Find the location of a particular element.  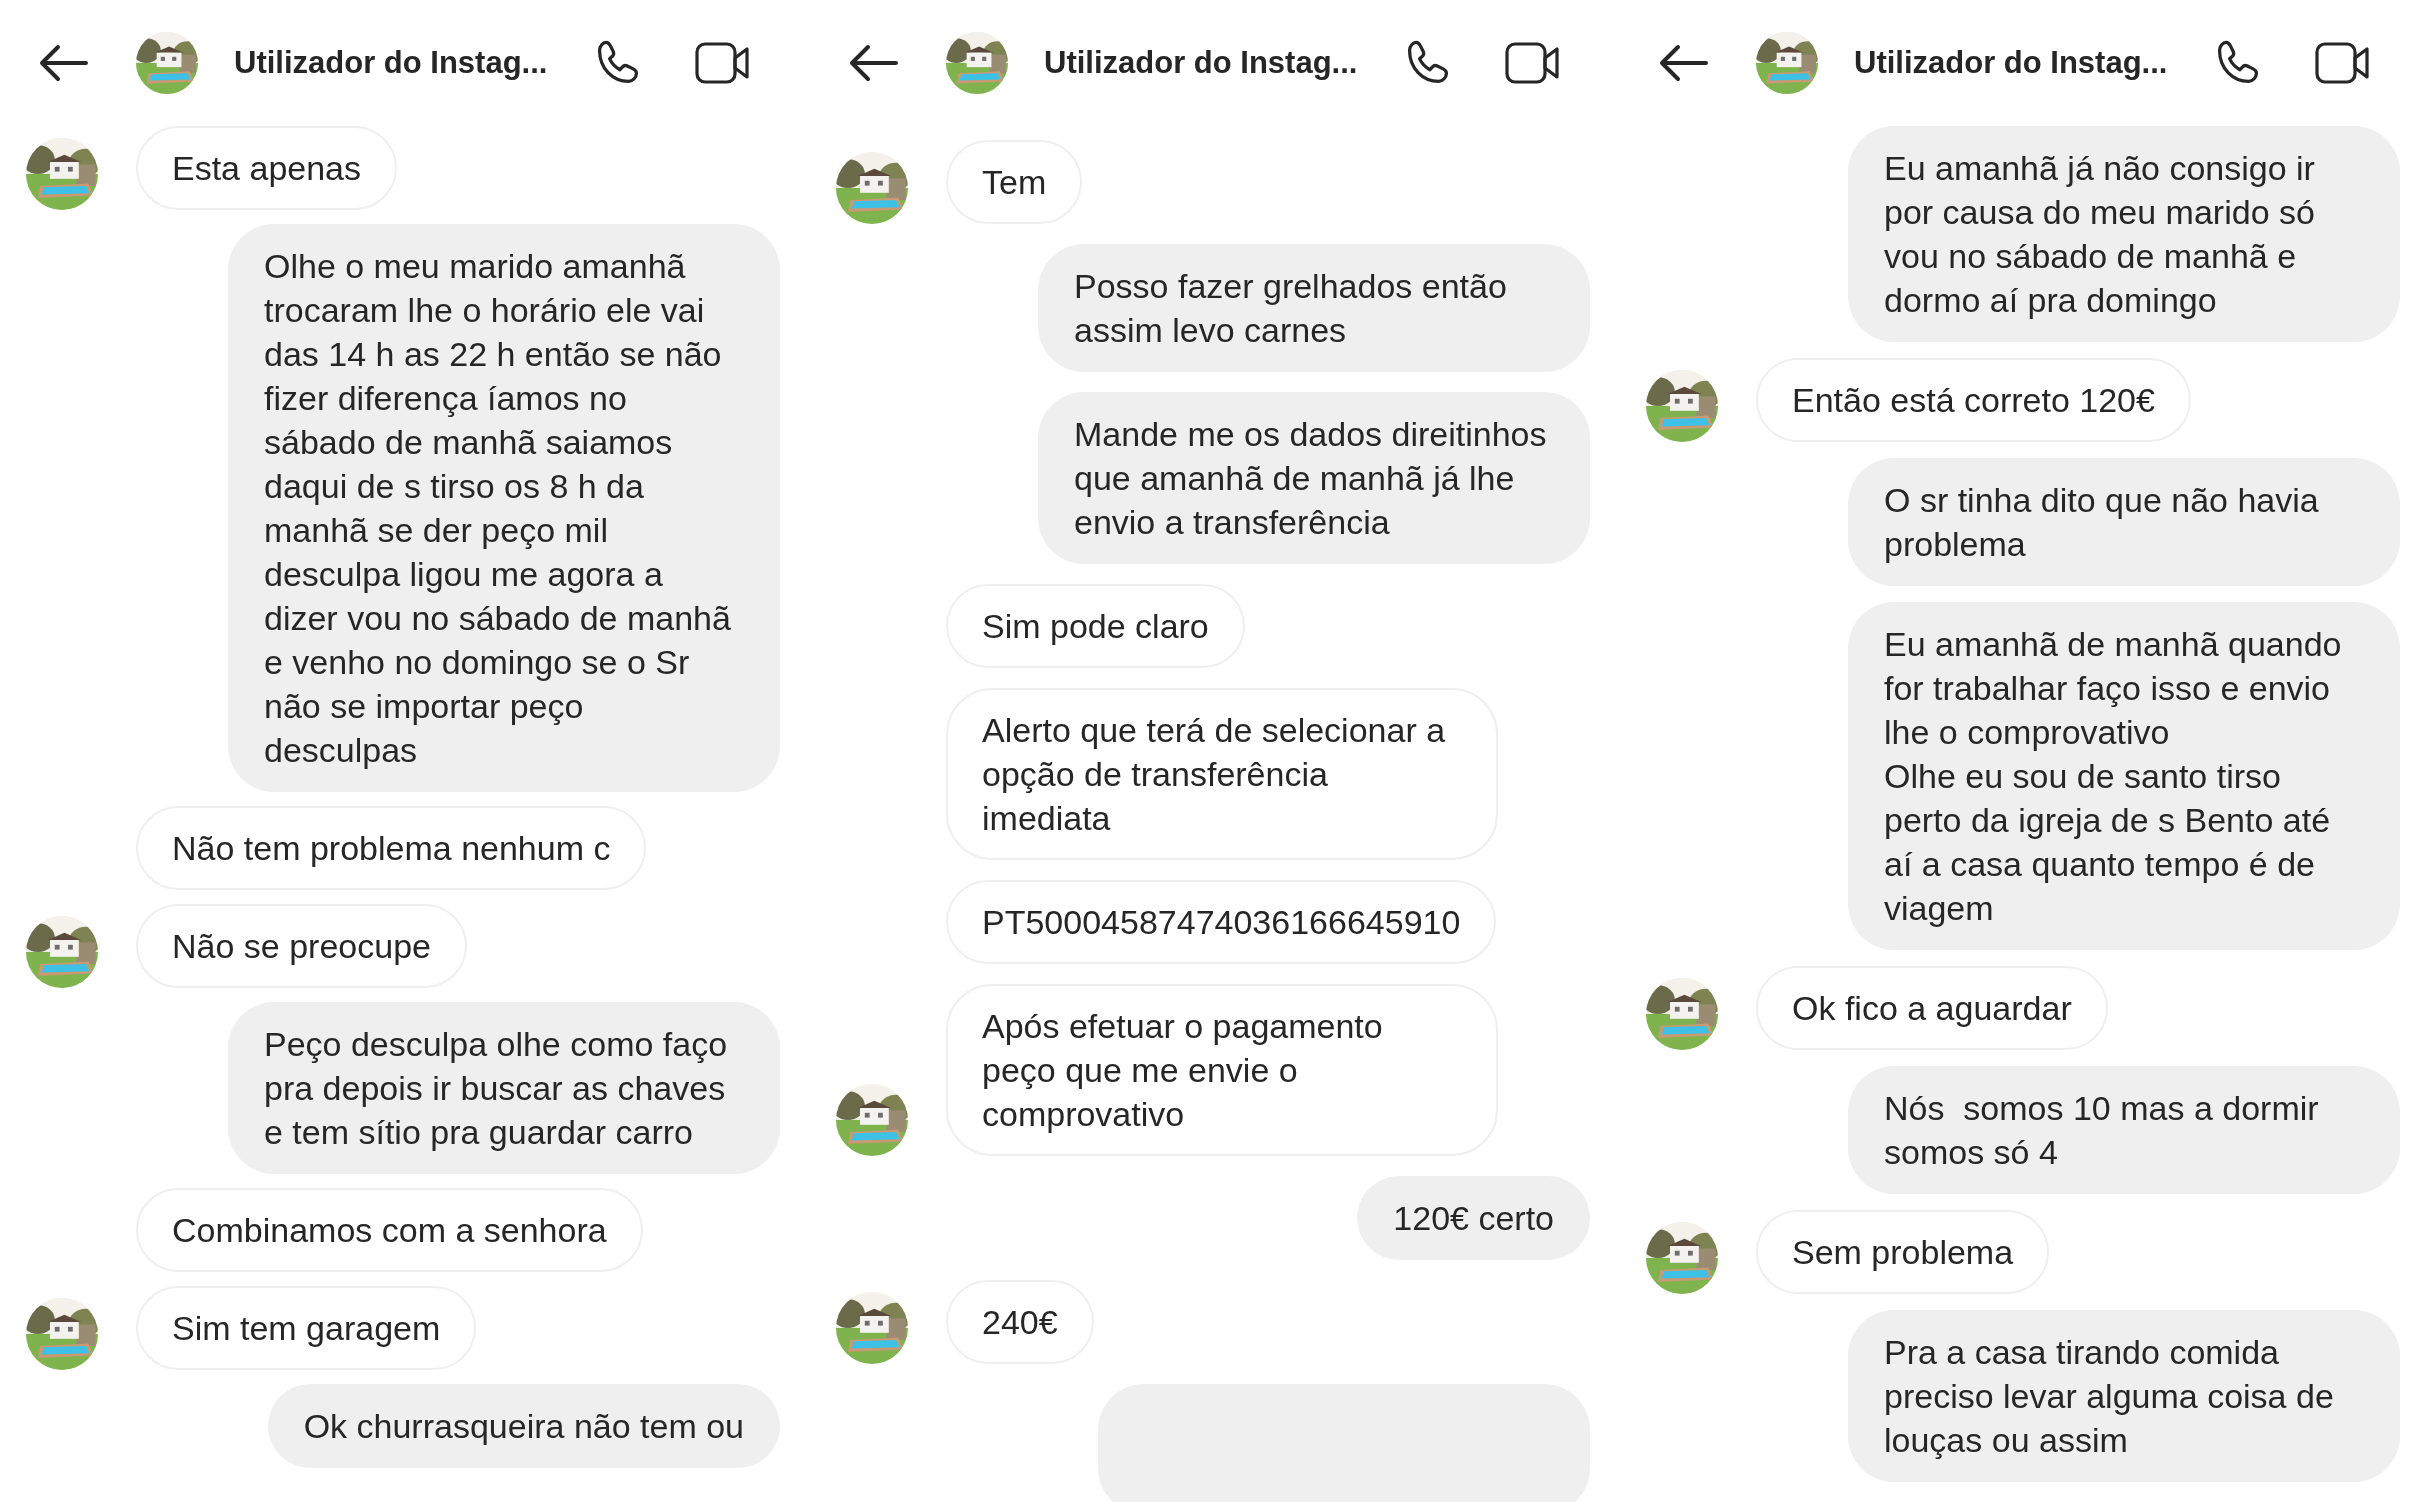

message-bubble: Eu amanhã já não consigo ir por causa do meu marido só vou no sábado de manhã e dormo aí pra domingo is located at coordinates (2124, 234).